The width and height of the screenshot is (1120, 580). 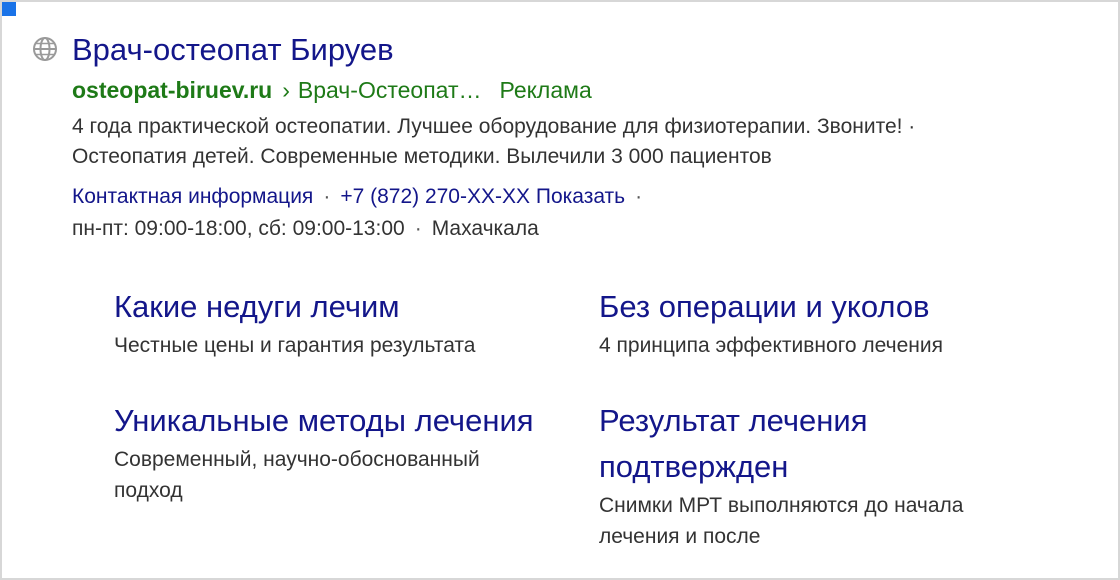 What do you see at coordinates (233, 50) in the screenshot?
I see `ad-title-link: Врач-остеопат Бируев` at bounding box center [233, 50].